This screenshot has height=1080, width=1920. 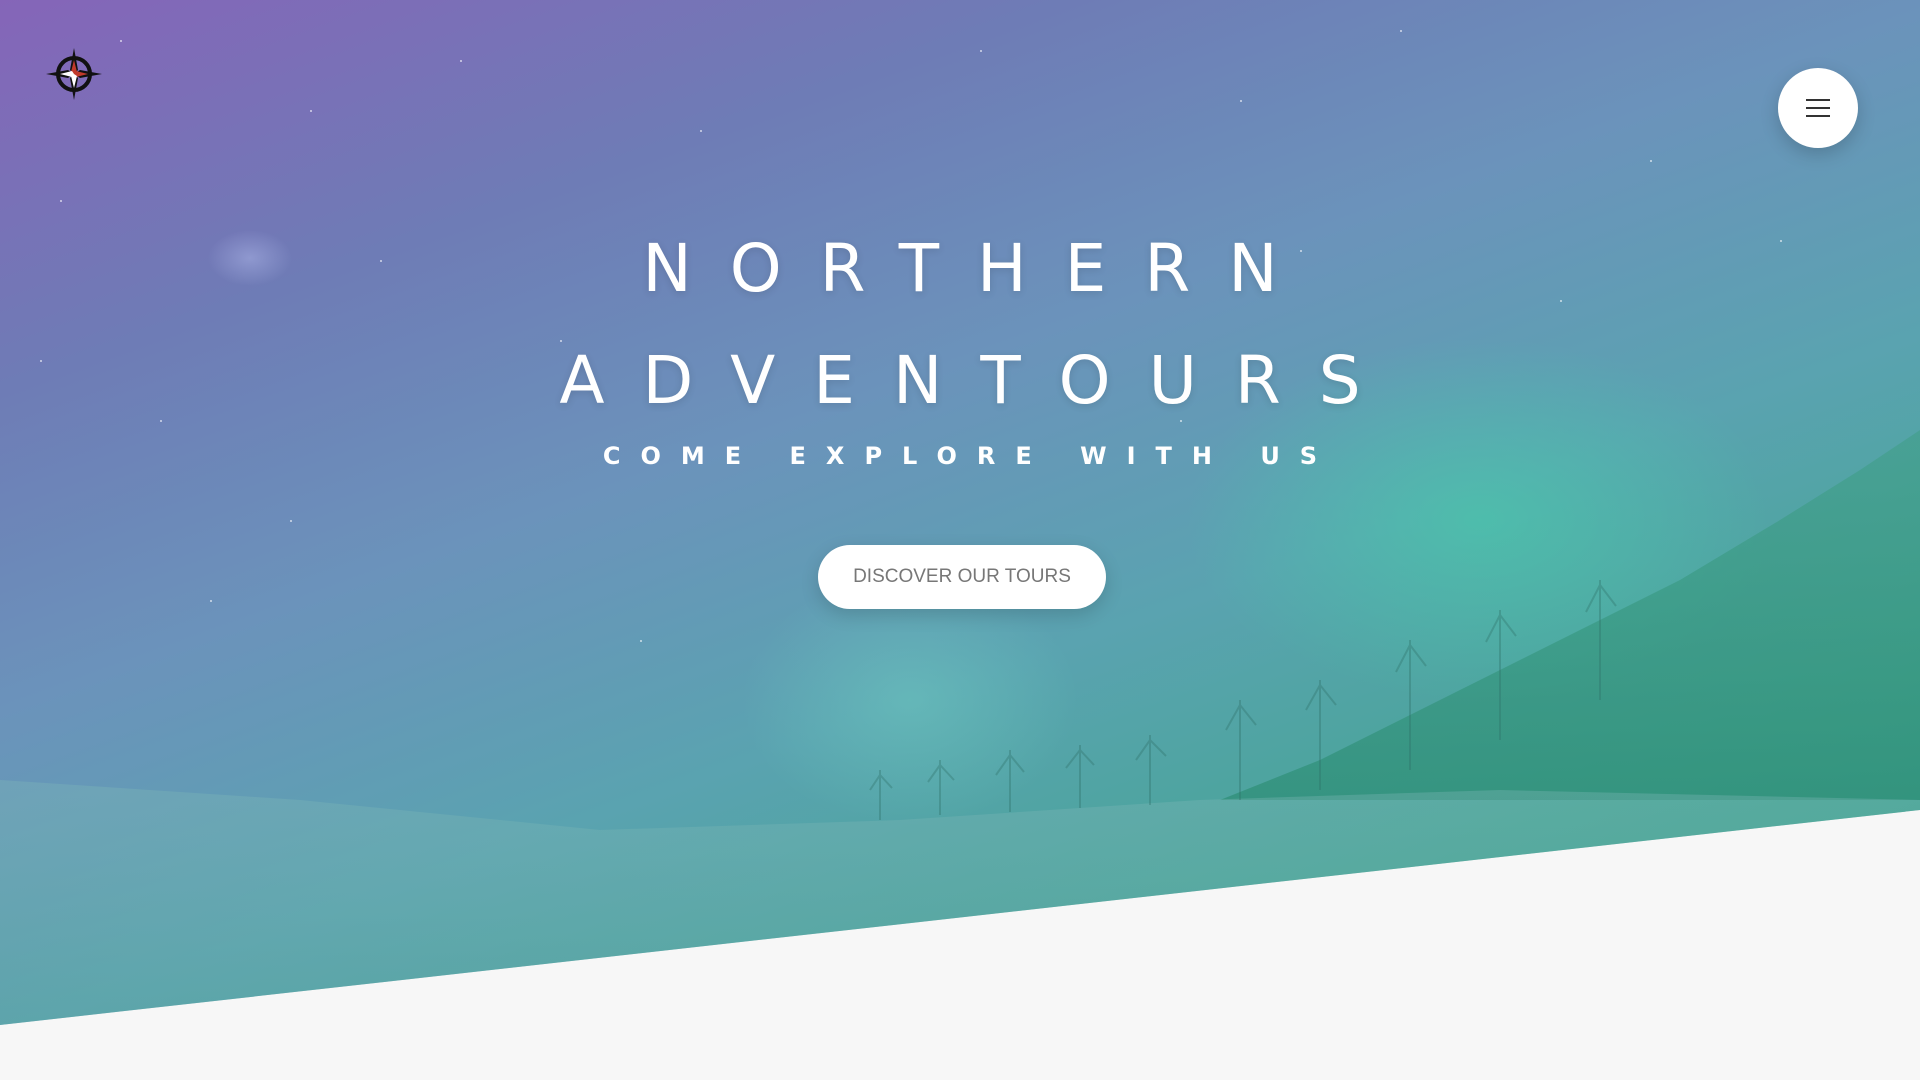 I want to click on hero-title-line-2: ADVENTOURS, so click(x=979, y=380).